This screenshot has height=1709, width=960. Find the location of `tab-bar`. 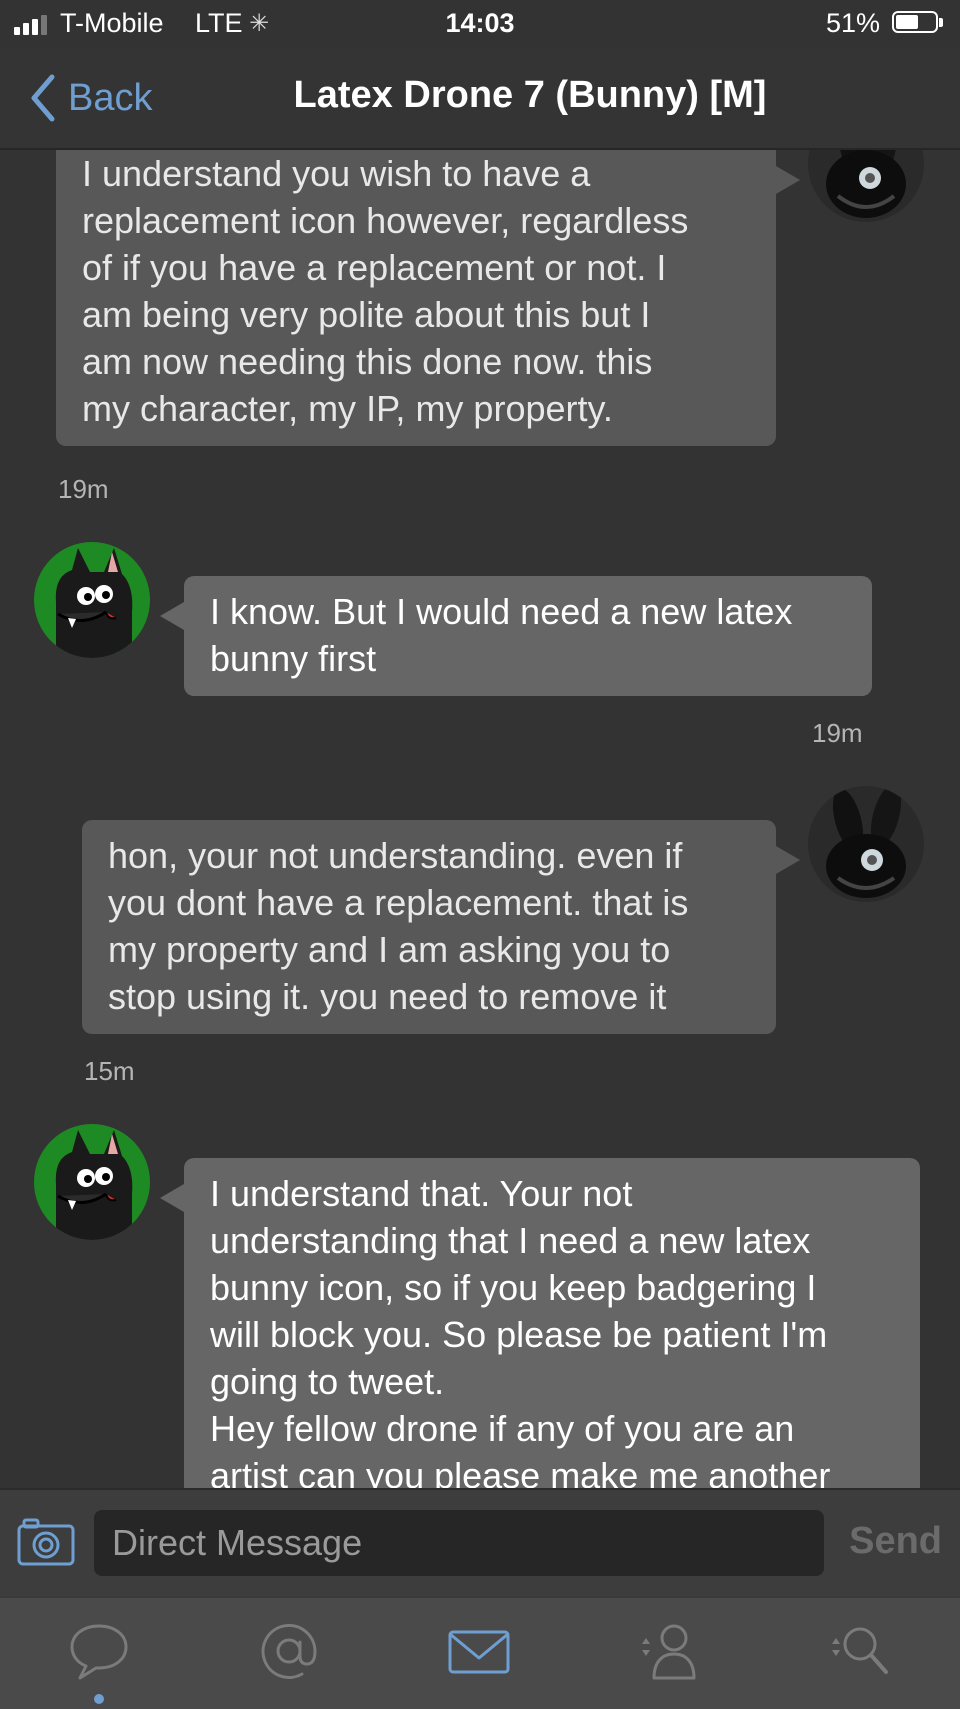

tab-bar is located at coordinates (480, 1652).